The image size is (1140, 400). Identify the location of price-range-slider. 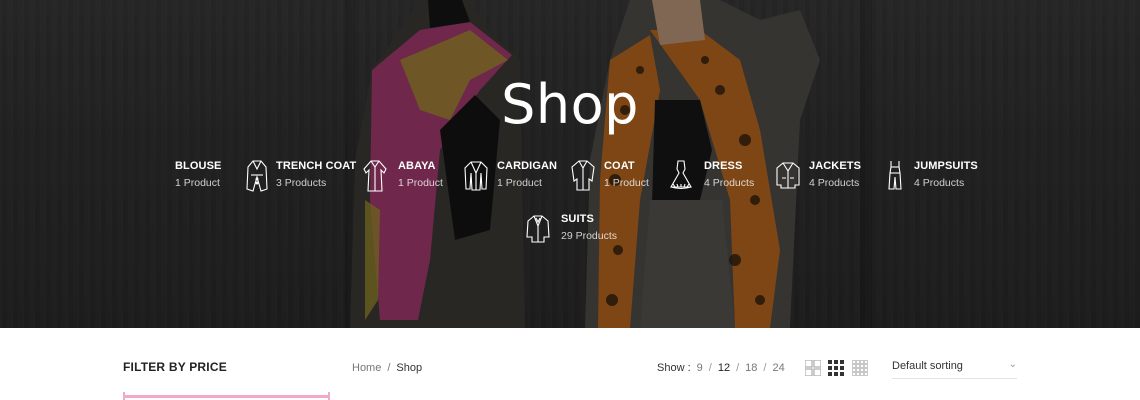
(226, 396).